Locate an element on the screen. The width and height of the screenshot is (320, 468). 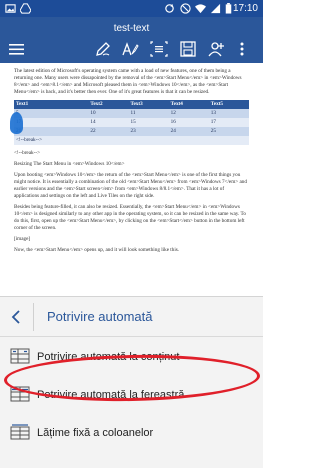
table-header-row: Text1 Text2 Text3 Text4 Text5 is located at coordinates (131, 104).